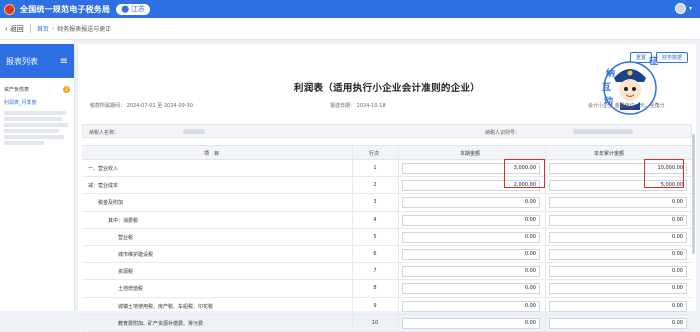  I want to click on table-row: 税金及附加 3 0.00 0.00, so click(387, 203).